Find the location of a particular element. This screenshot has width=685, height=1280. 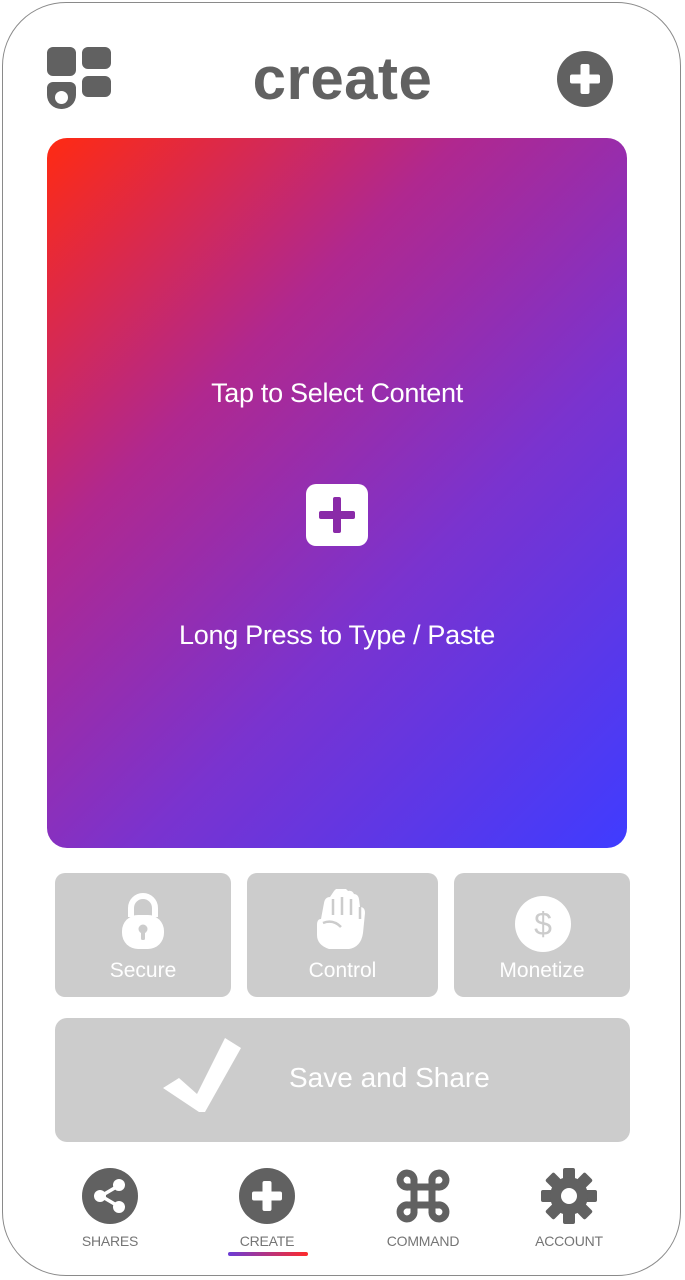

nav-label-account: ACCOUNT is located at coordinates (569, 1241).